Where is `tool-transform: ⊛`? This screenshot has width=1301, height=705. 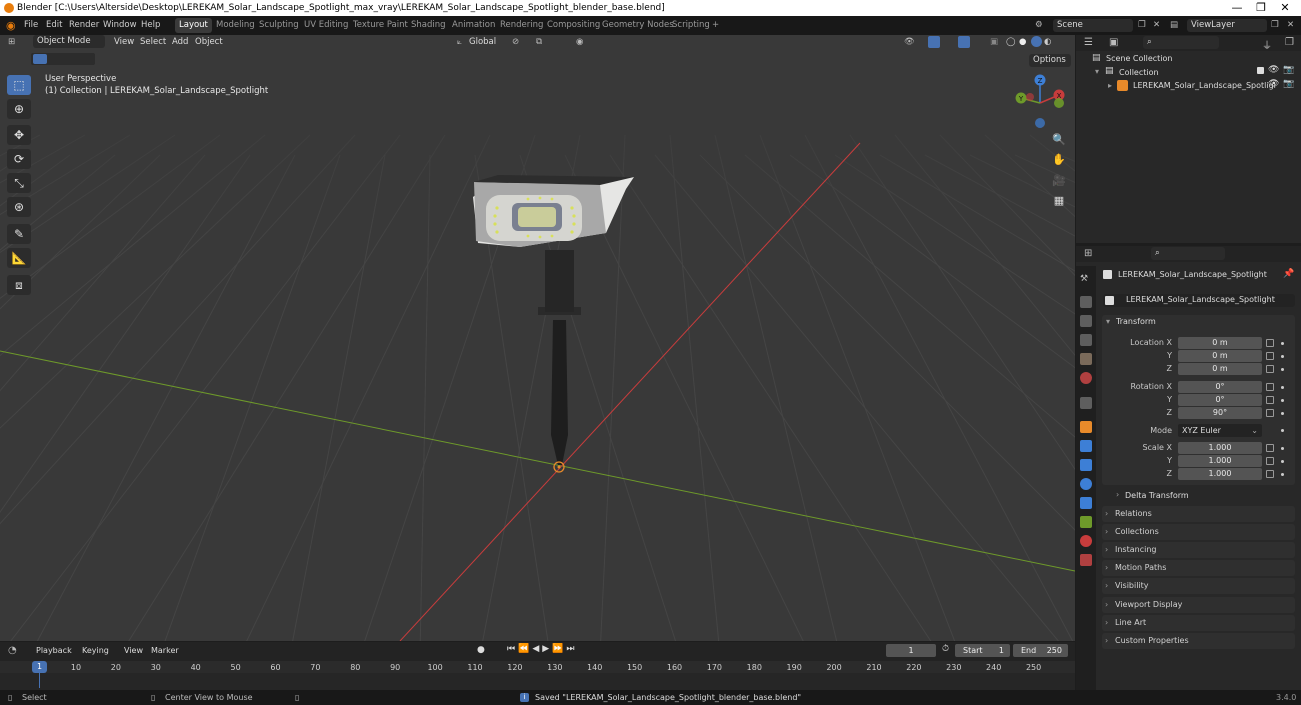
tool-transform: ⊛ is located at coordinates (19, 207).